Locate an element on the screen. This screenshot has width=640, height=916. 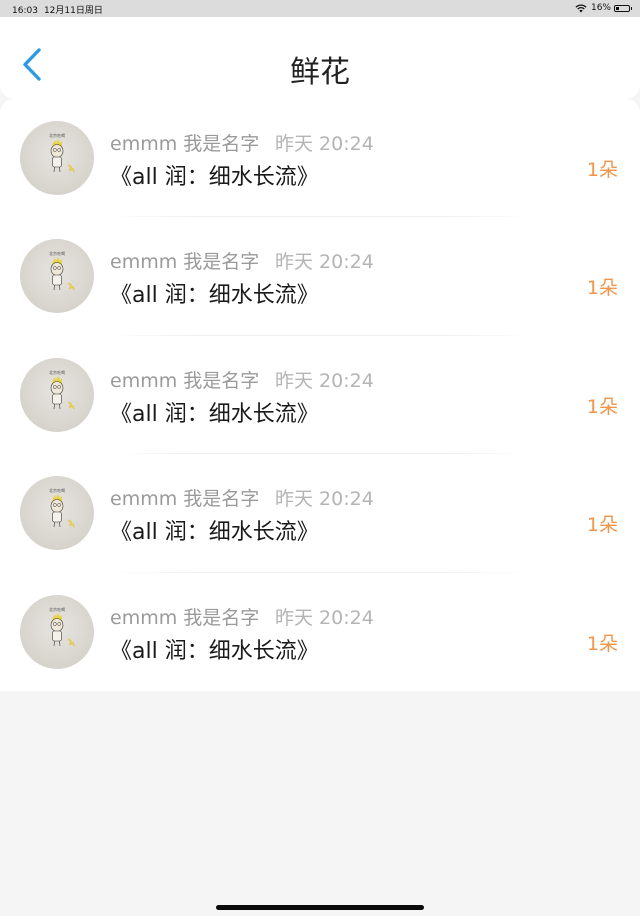
nav-bar: 鲜花 is located at coordinates (320, 58).